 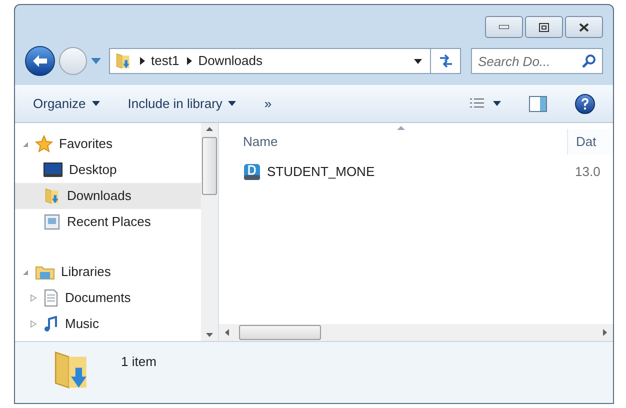 What do you see at coordinates (446, 61) in the screenshot?
I see `refresh-arrows-icon` at bounding box center [446, 61].